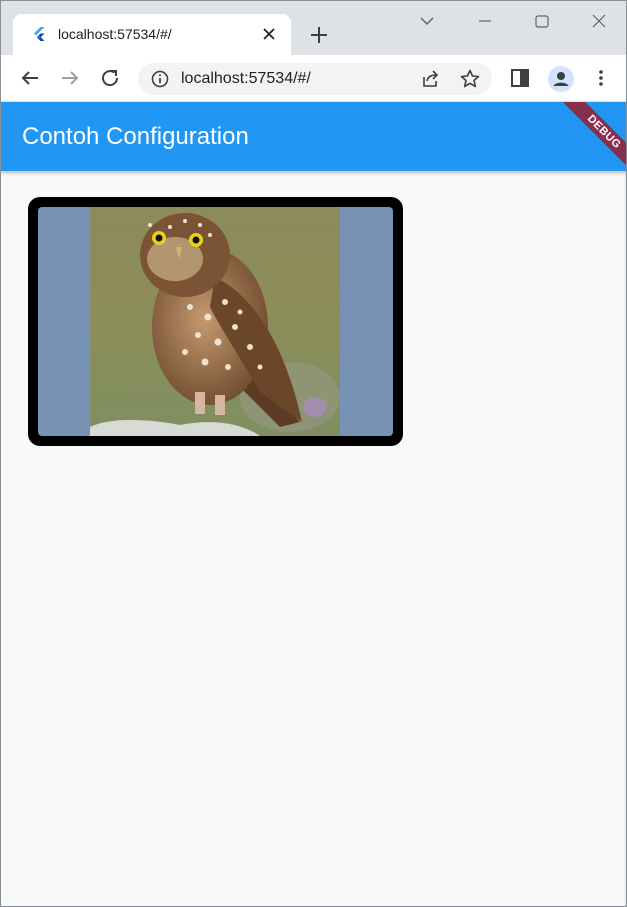  I want to click on star-icon, so click(470, 79).